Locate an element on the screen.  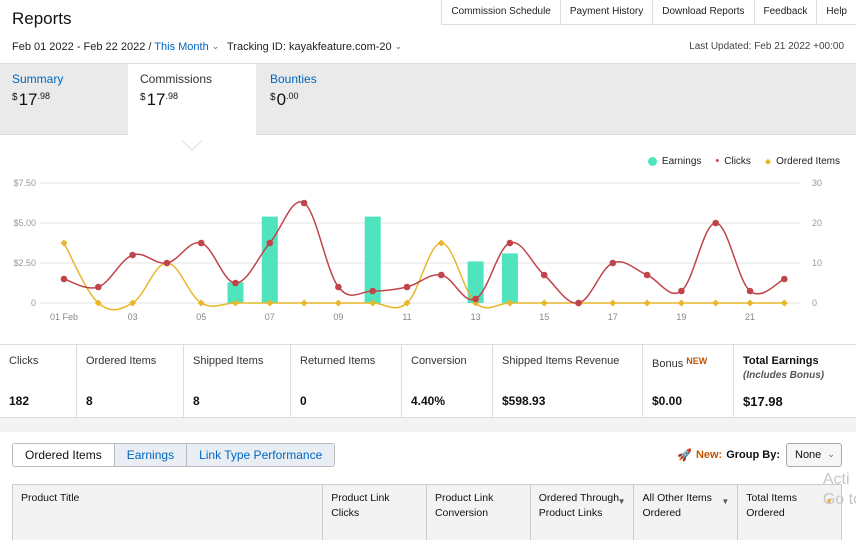
metric-shipped-items: Shipped Items 8 is located at coordinates (237, 381).